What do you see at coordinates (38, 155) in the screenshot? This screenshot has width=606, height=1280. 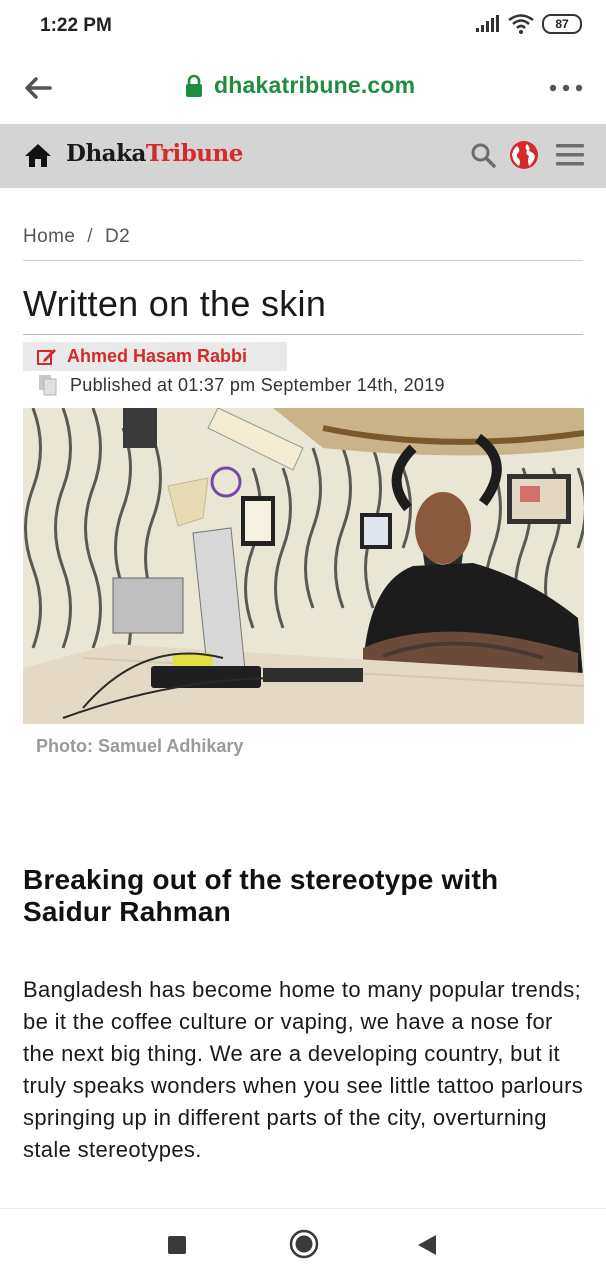 I see `home-icon` at bounding box center [38, 155].